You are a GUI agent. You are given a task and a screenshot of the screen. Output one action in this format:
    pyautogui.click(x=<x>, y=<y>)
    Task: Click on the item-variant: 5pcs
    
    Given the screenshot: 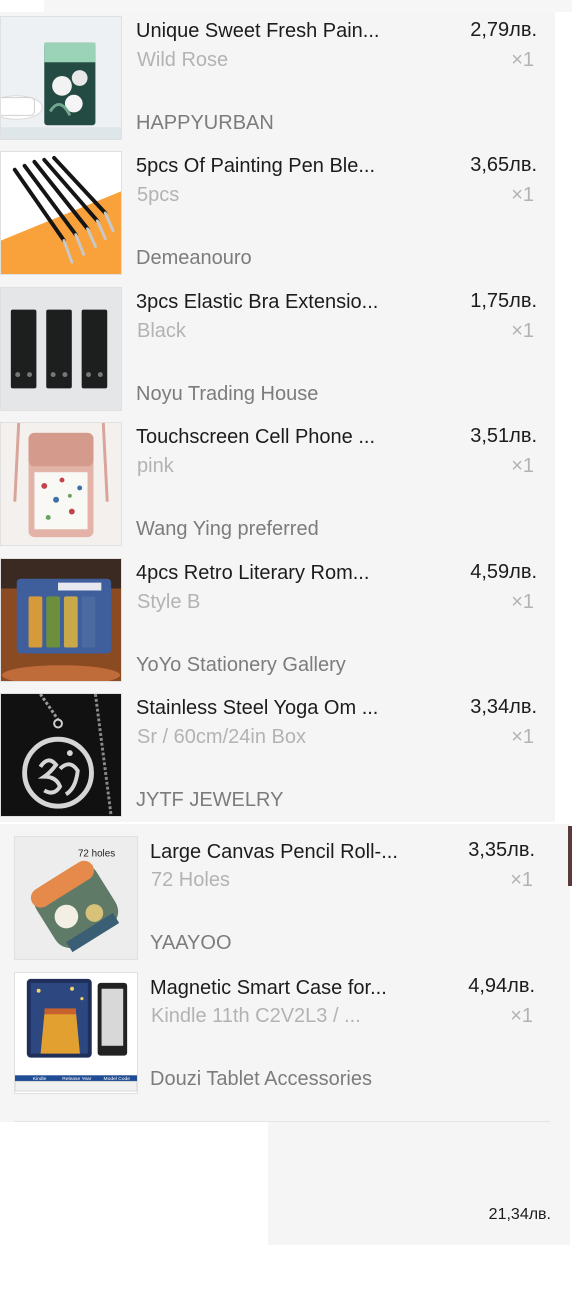 What is the action you would take?
    pyautogui.click(x=158, y=195)
    